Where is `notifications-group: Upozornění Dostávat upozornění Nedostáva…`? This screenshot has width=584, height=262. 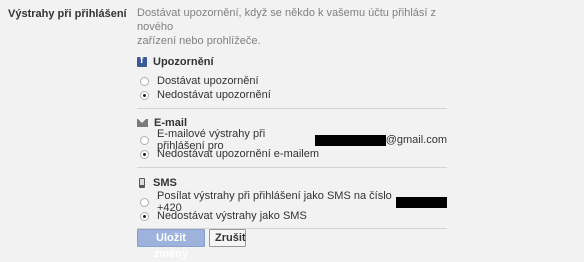
notifications-group: Upozornění Dostávat upozornění Nedostáva… is located at coordinates (292, 78).